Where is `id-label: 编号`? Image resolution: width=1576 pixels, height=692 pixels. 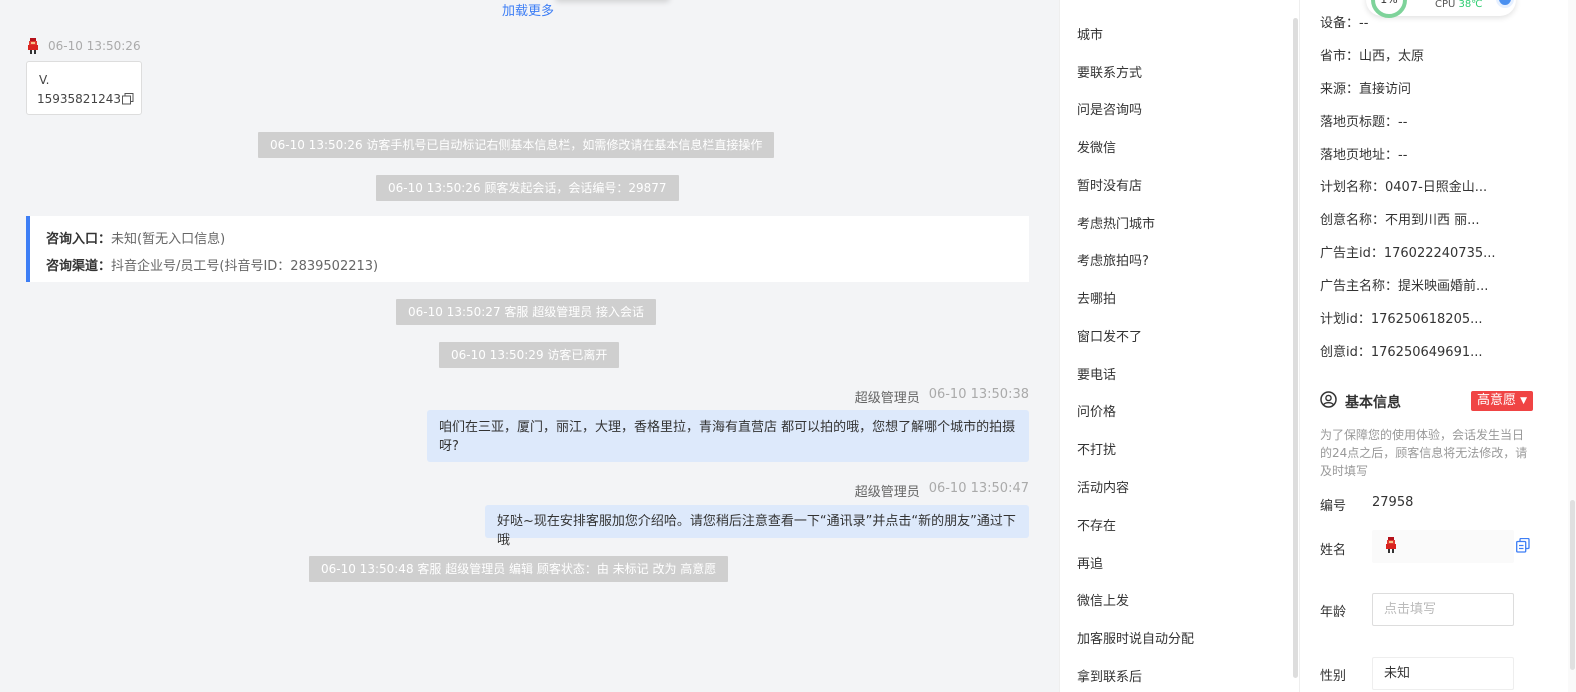
id-label: 编号 is located at coordinates (1333, 506).